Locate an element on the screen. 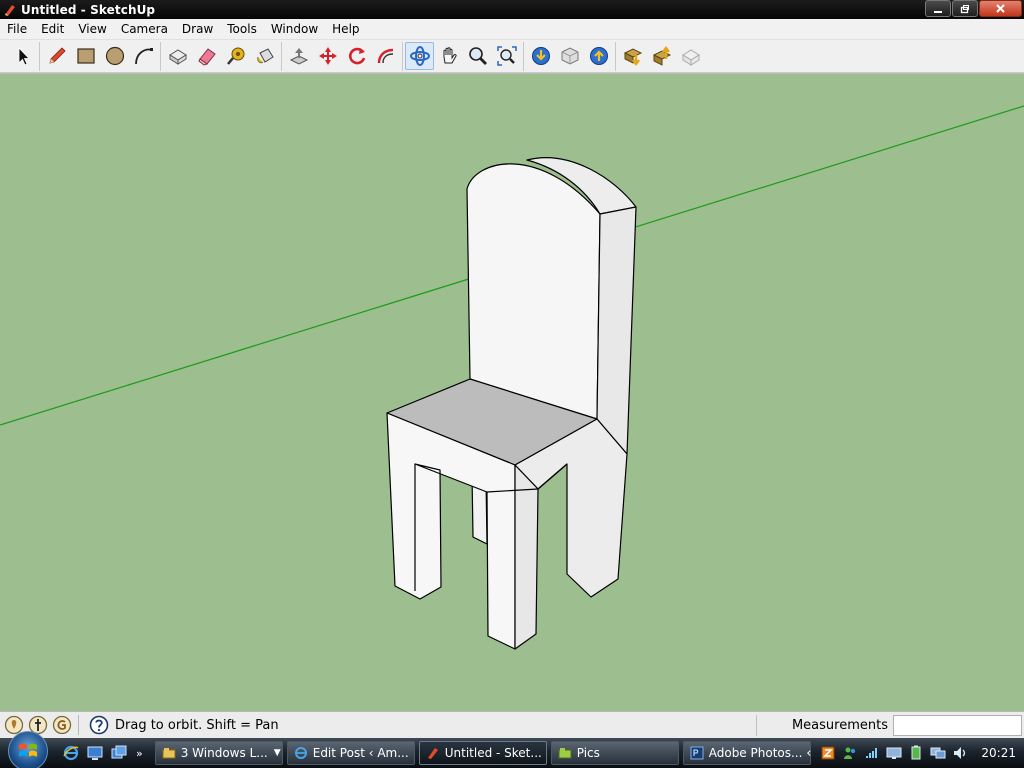 This screenshot has width=1024, height=768. paint-bucket-button is located at coordinates (264, 56).